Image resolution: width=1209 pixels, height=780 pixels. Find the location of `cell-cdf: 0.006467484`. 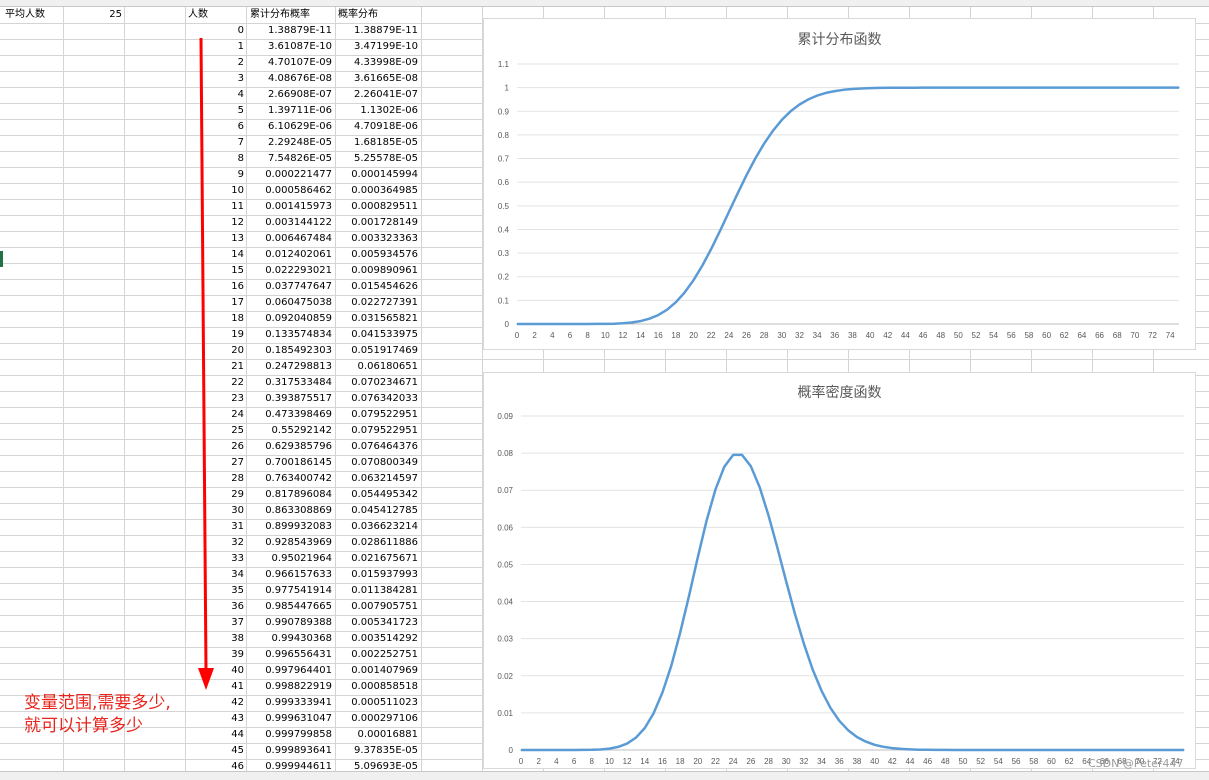

cell-cdf: 0.006467484 is located at coordinates (289, 239).